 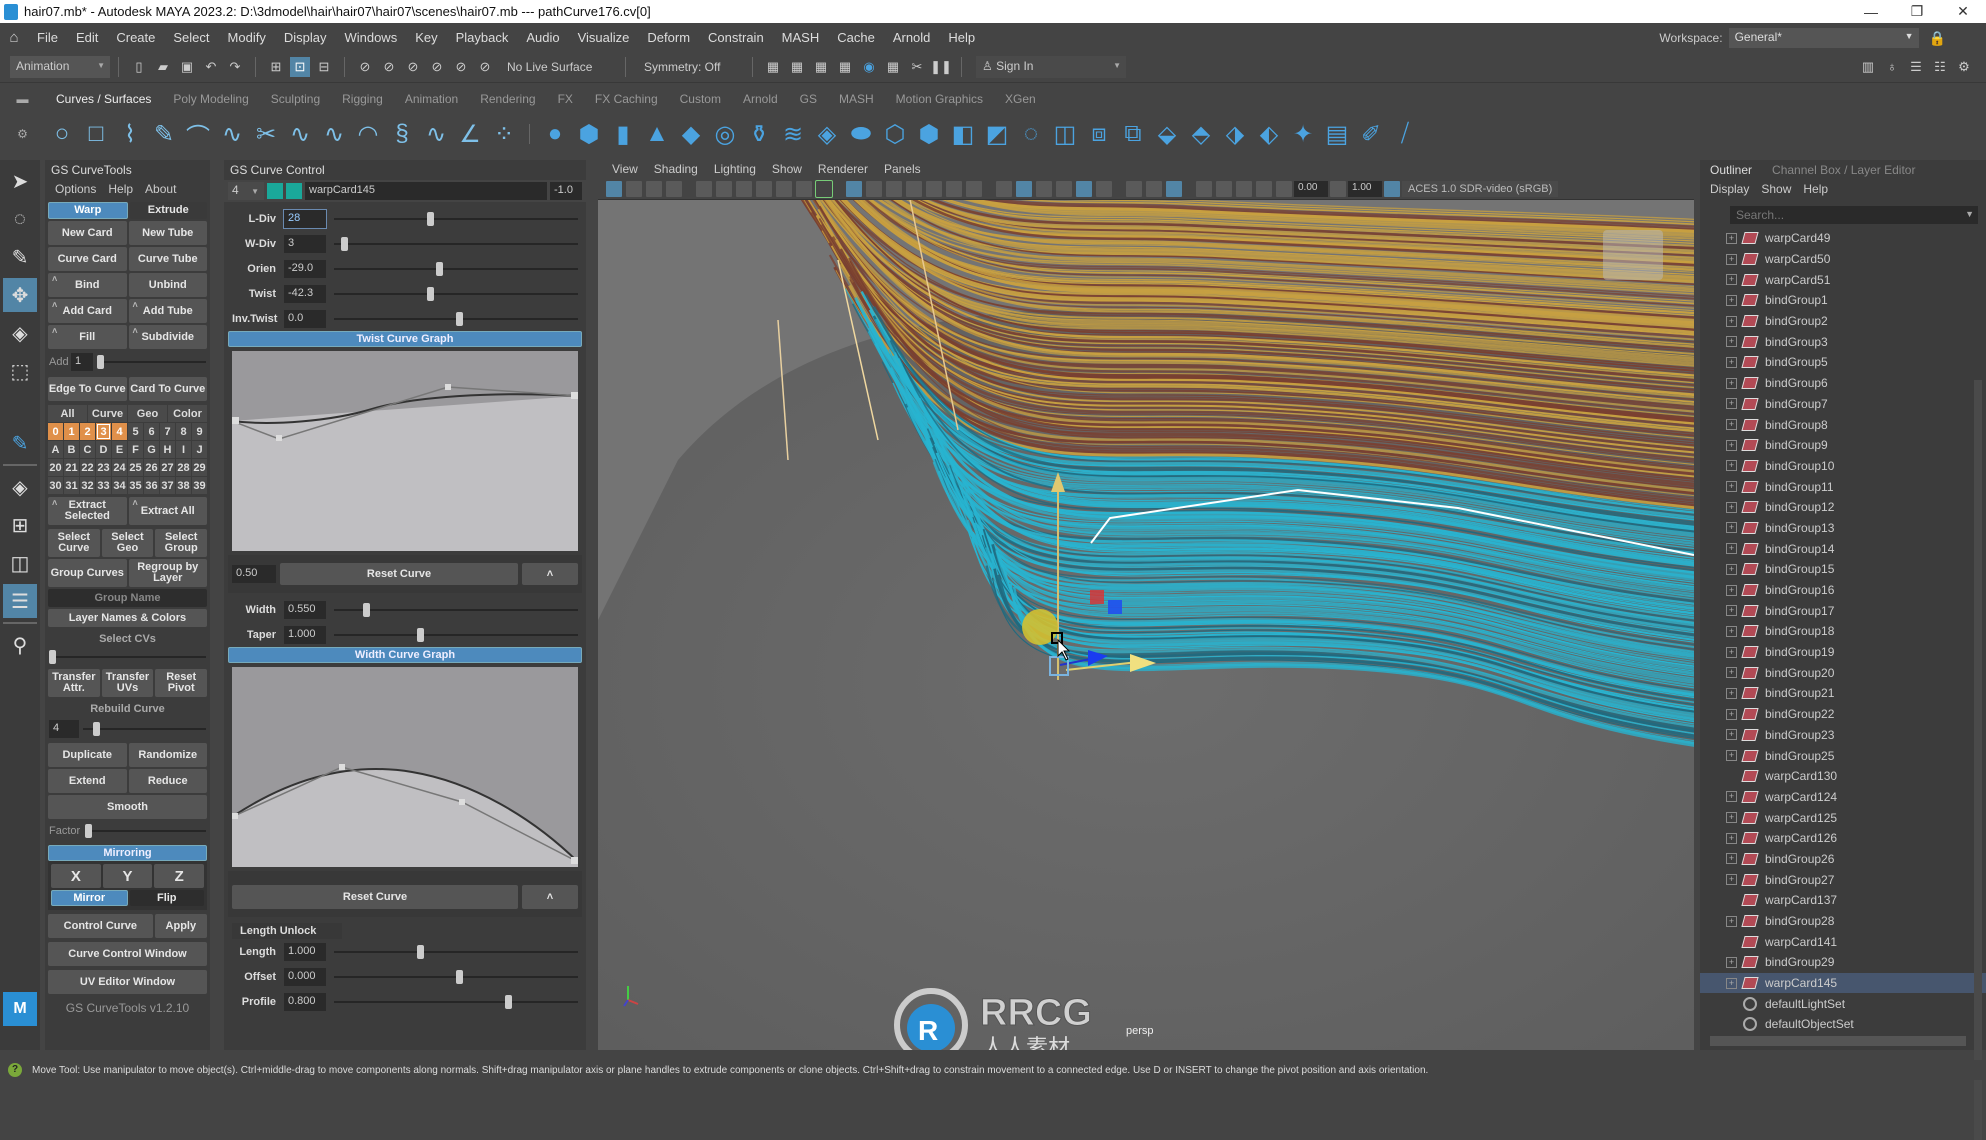 What do you see at coordinates (550, 897) in the screenshot?
I see `width-graph-expand-button: ˄` at bounding box center [550, 897].